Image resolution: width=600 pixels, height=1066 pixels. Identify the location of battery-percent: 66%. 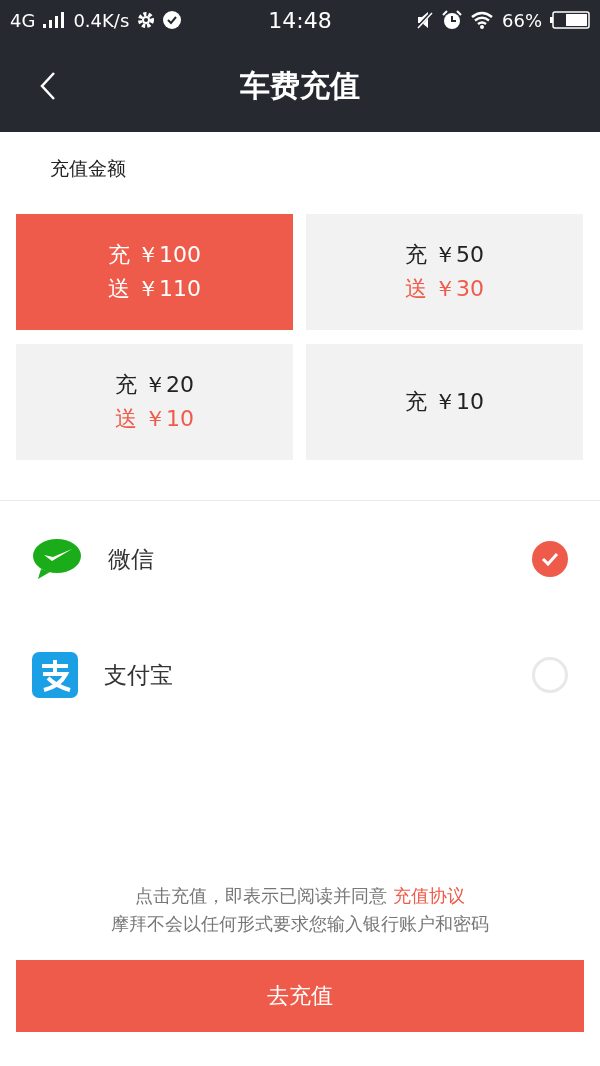
(522, 20).